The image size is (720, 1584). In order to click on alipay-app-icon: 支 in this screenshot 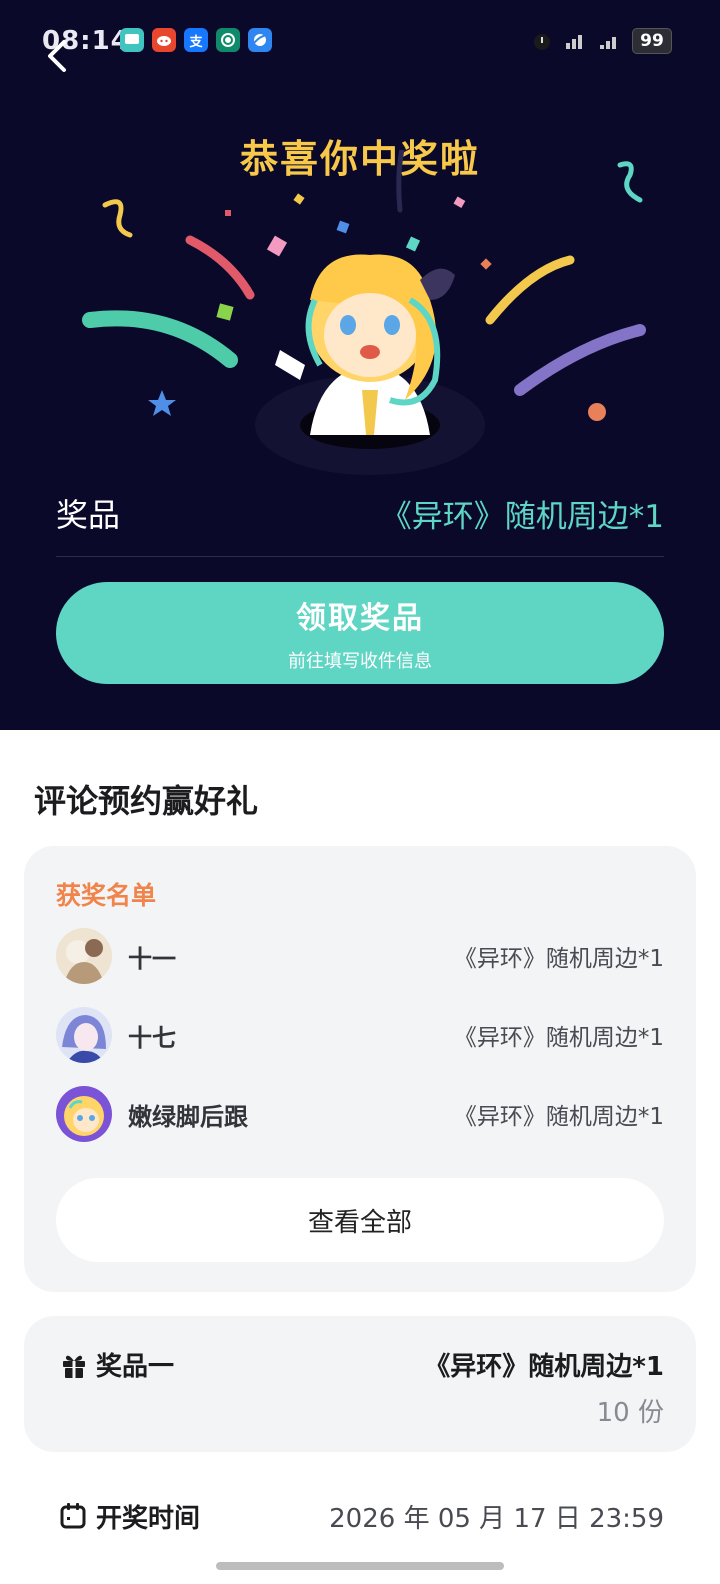, I will do `click(196, 40)`.